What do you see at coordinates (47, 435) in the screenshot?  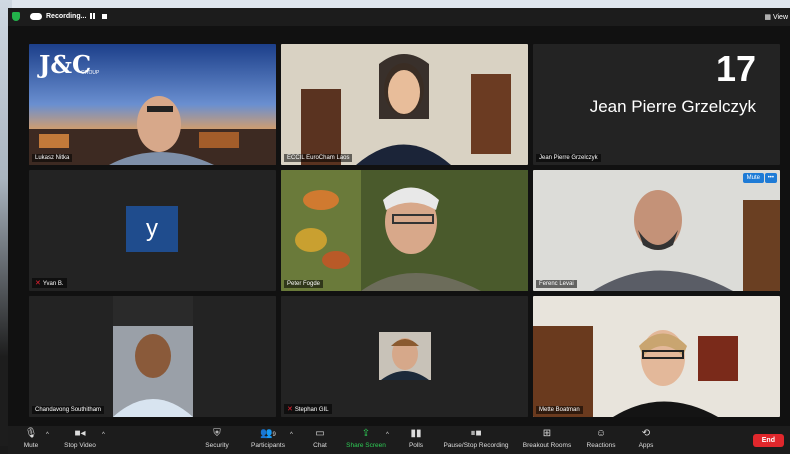 I see `audio-options-chevron-icon: ^` at bounding box center [47, 435].